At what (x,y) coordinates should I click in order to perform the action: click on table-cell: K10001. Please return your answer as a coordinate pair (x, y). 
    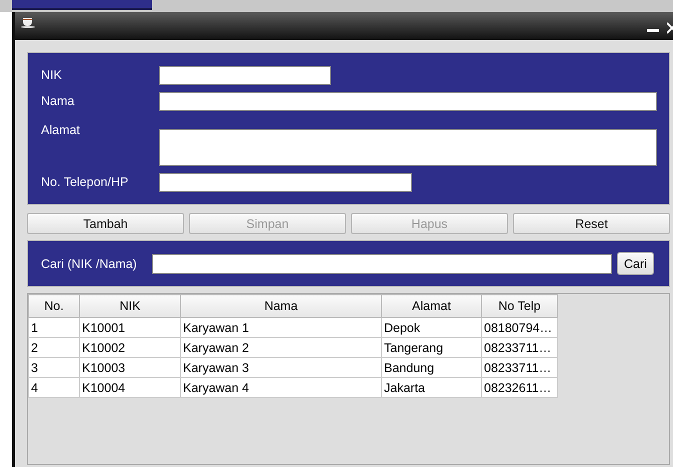
    Looking at the image, I should click on (130, 328).